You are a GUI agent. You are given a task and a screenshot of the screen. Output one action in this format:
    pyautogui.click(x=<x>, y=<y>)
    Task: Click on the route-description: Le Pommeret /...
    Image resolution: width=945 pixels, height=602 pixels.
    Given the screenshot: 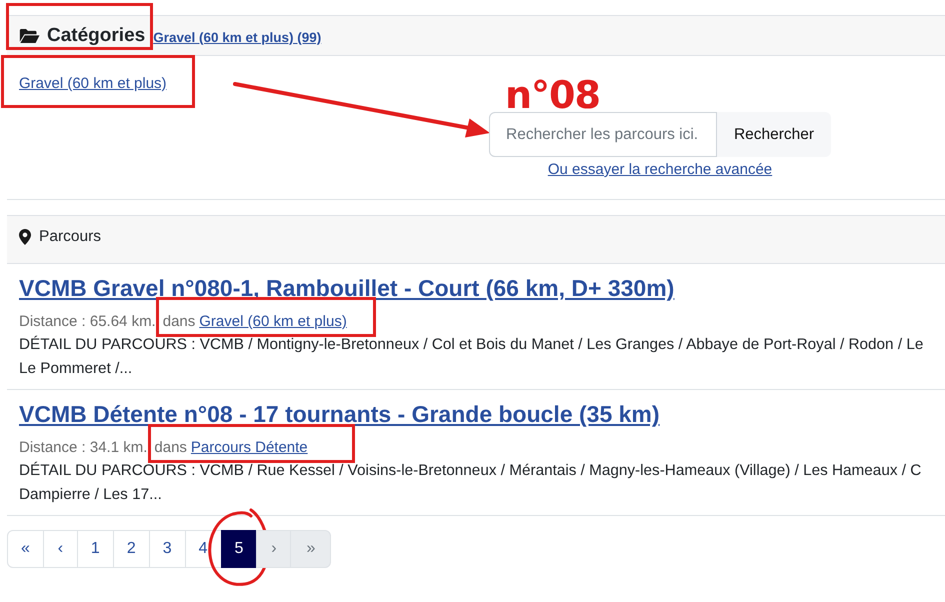 What is the action you would take?
    pyautogui.click(x=76, y=369)
    